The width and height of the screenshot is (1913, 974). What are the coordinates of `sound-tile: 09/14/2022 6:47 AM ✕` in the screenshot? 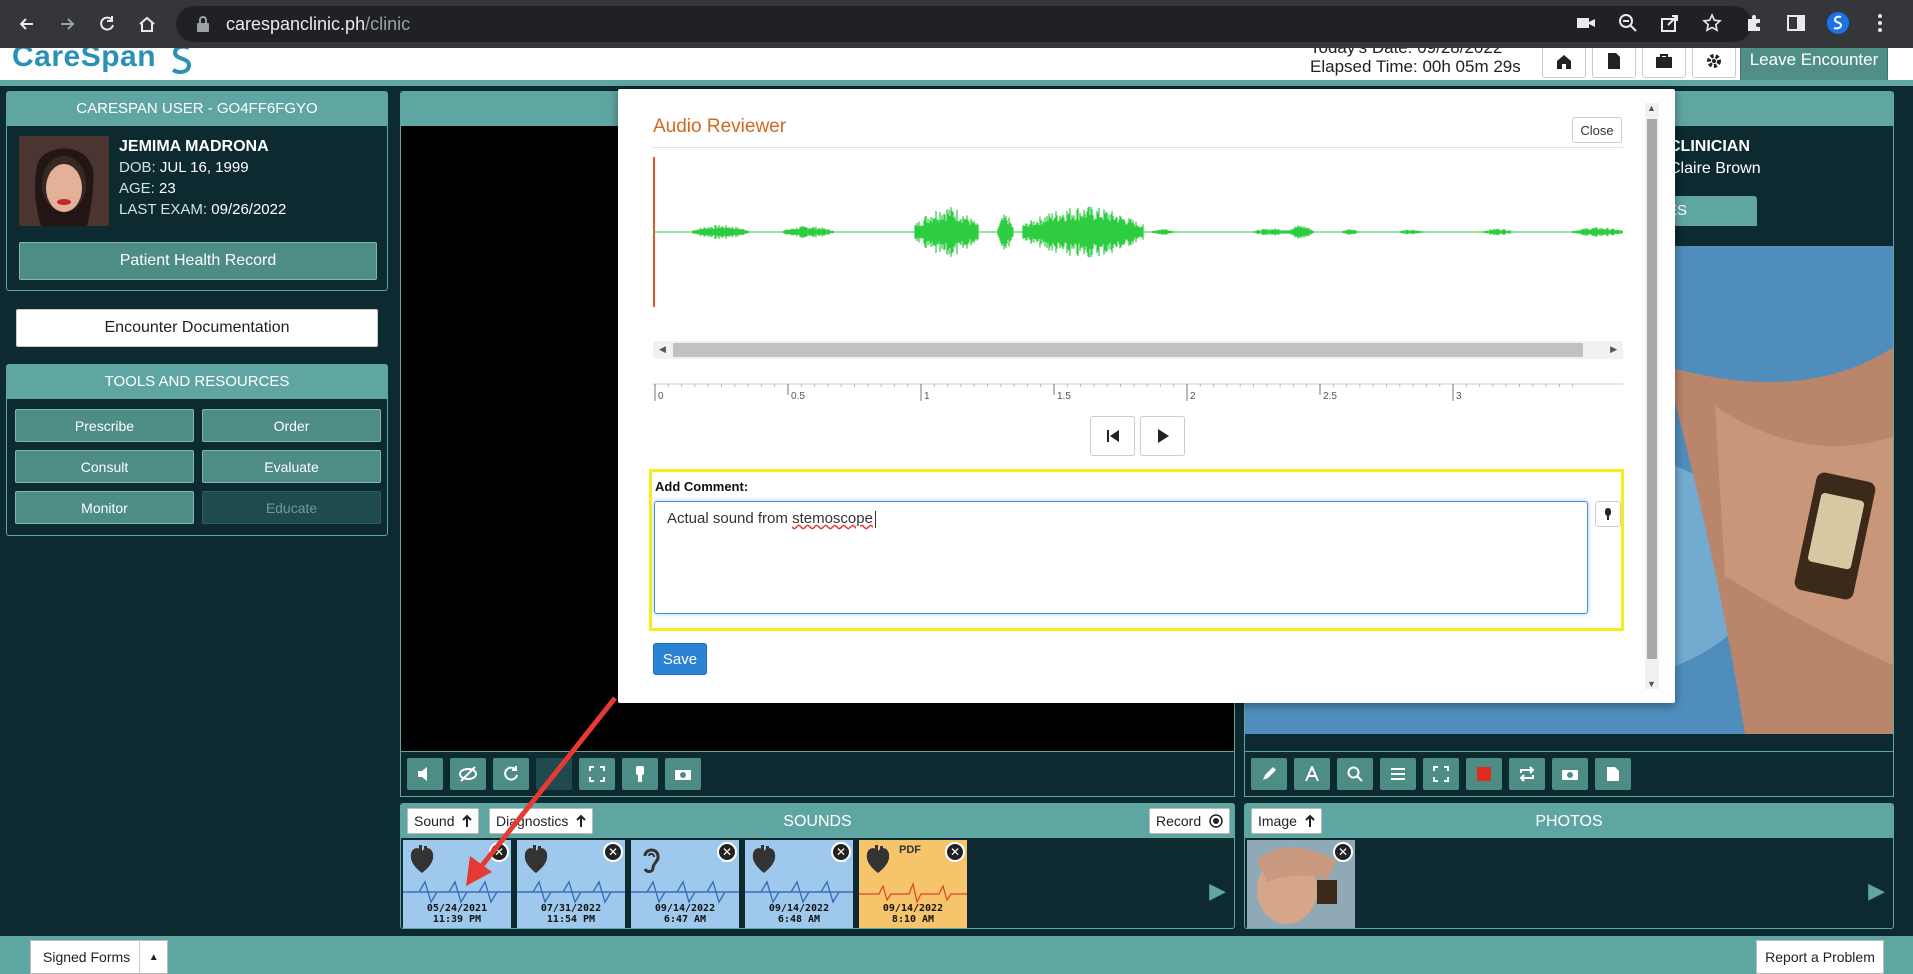 It's located at (685, 884).